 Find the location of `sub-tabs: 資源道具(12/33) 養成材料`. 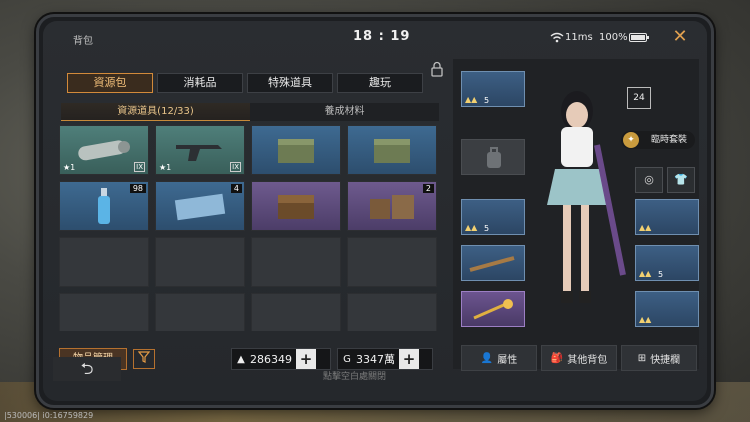

sub-tabs: 資源道具(12/33) 養成材料 is located at coordinates (250, 112).